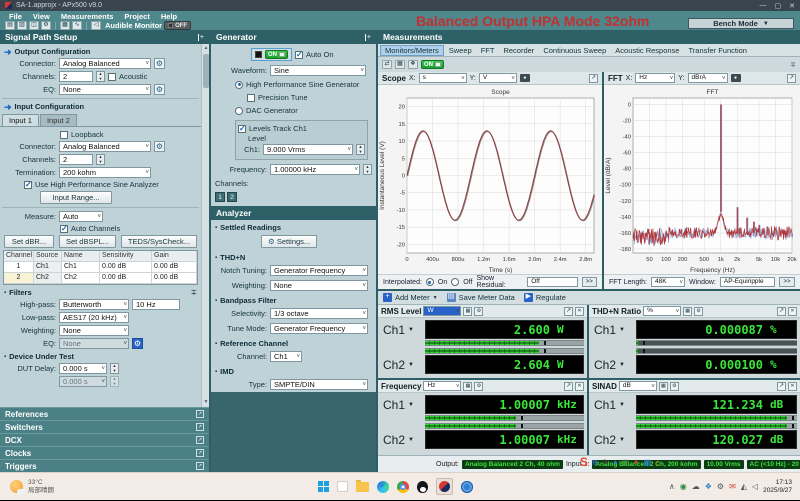  What do you see at coordinates (429, 282) in the screenshot?
I see `interpolated-on-radio` at bounding box center [429, 282].